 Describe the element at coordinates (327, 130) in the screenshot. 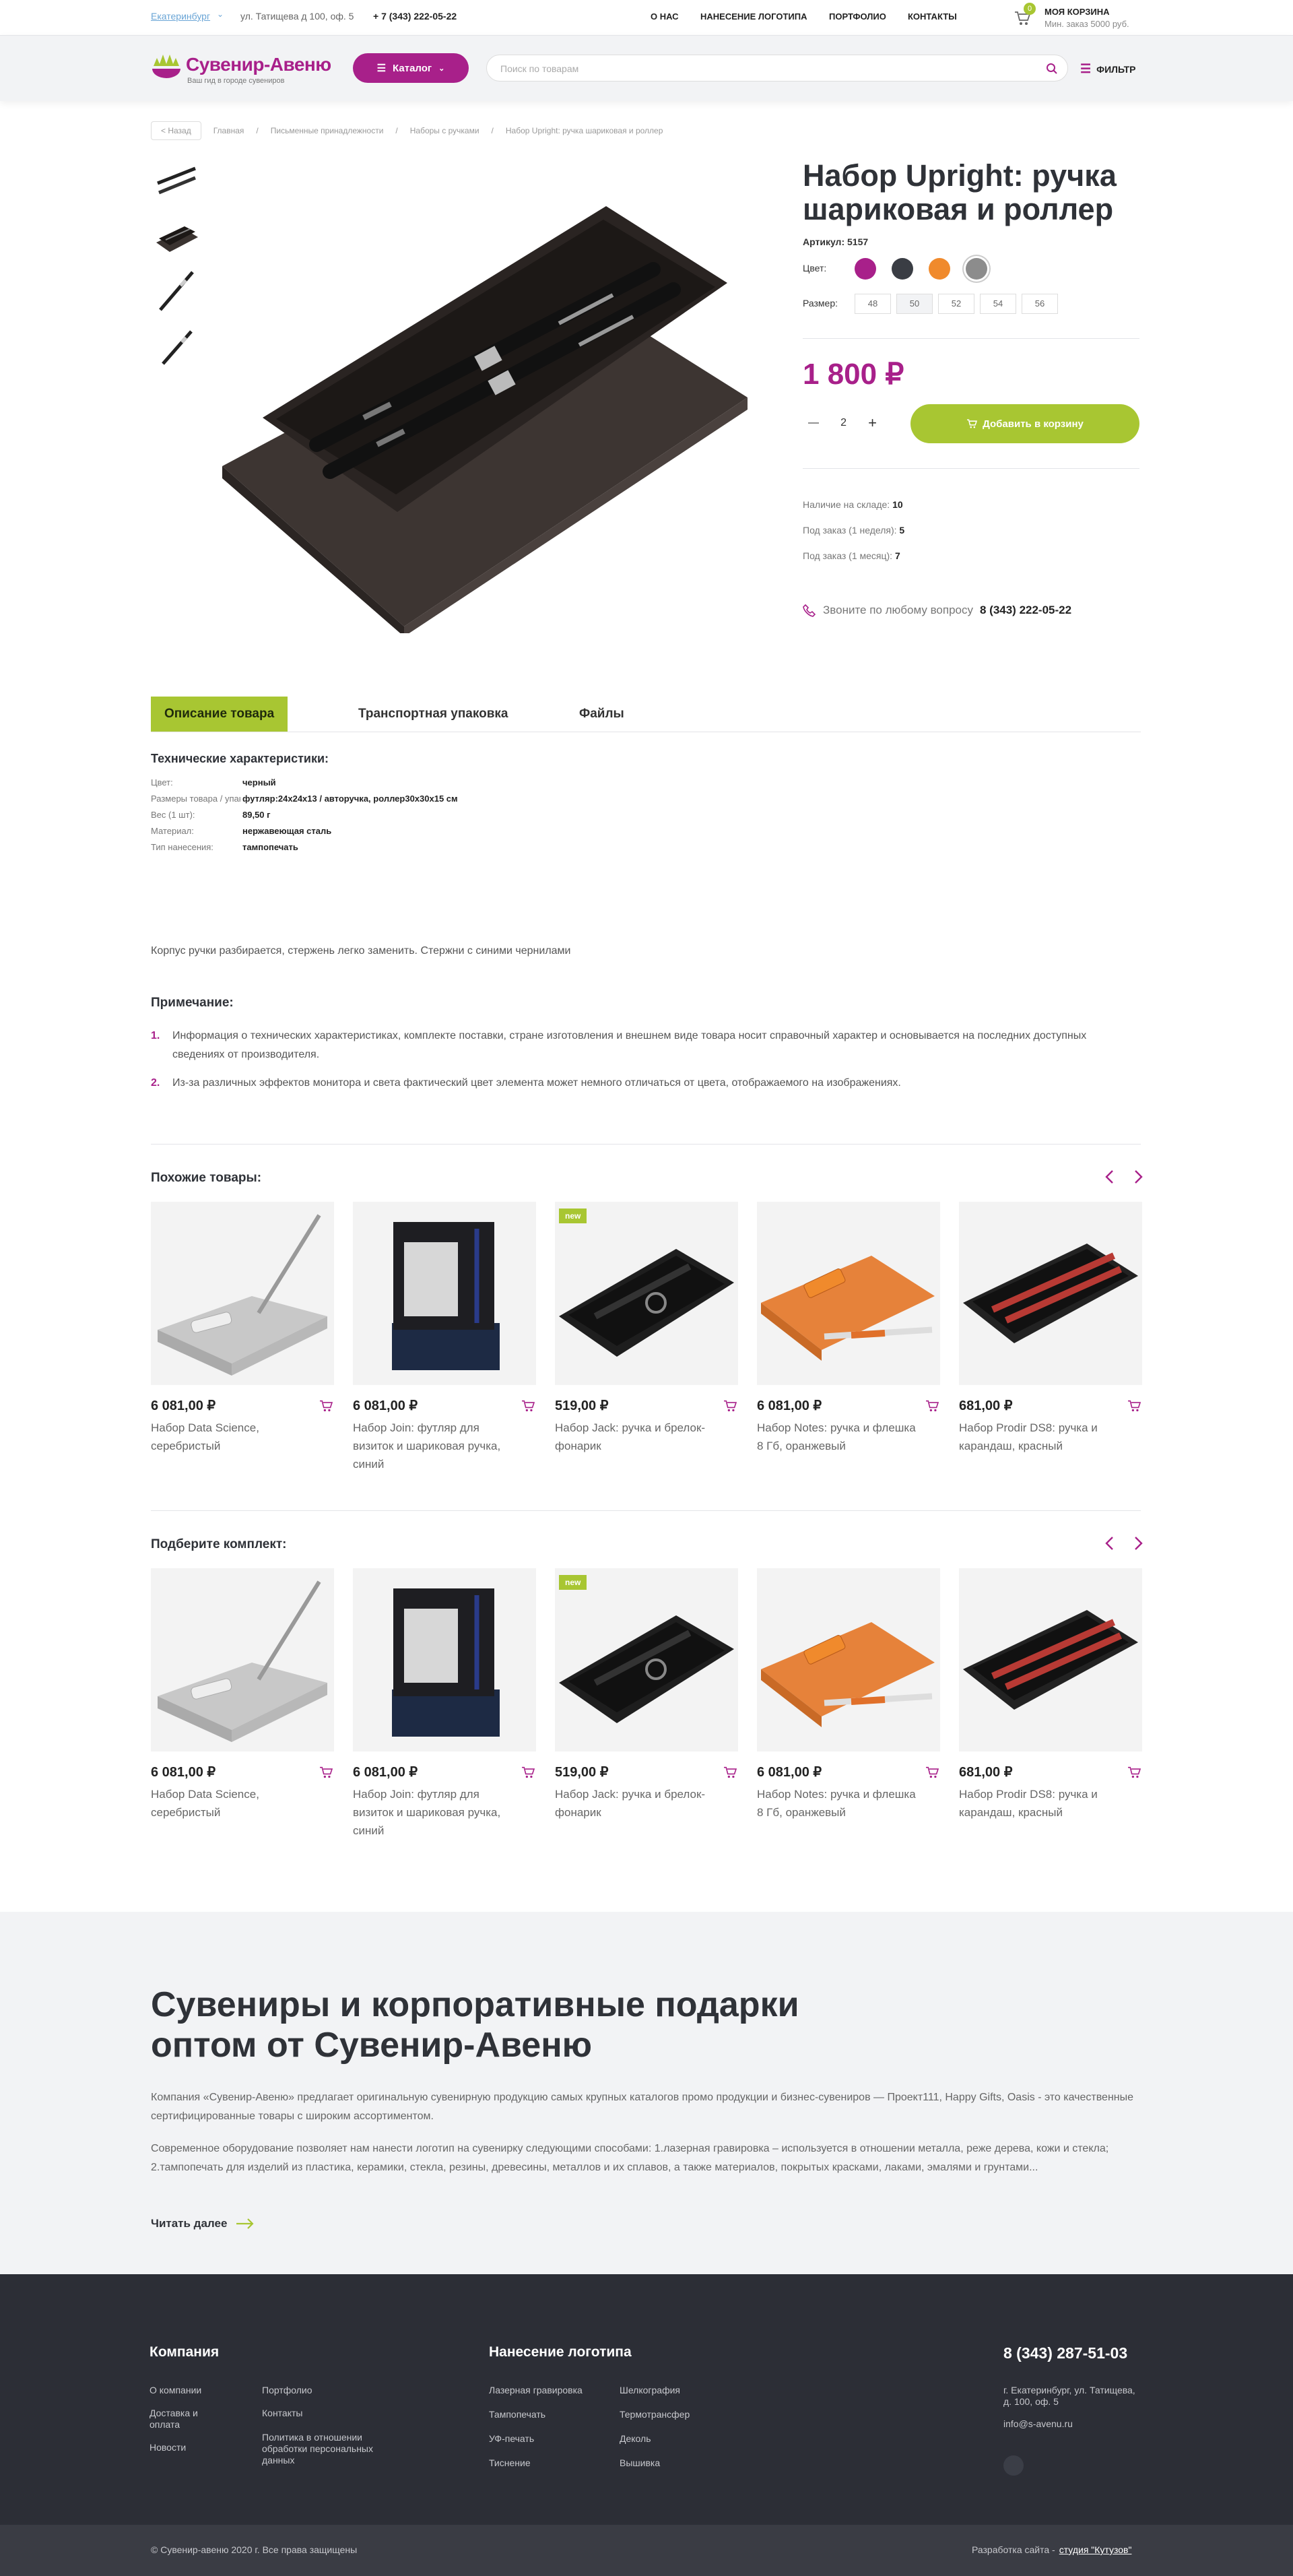

I see `breadcrumb-writing: Письменные принадлежности` at that location.